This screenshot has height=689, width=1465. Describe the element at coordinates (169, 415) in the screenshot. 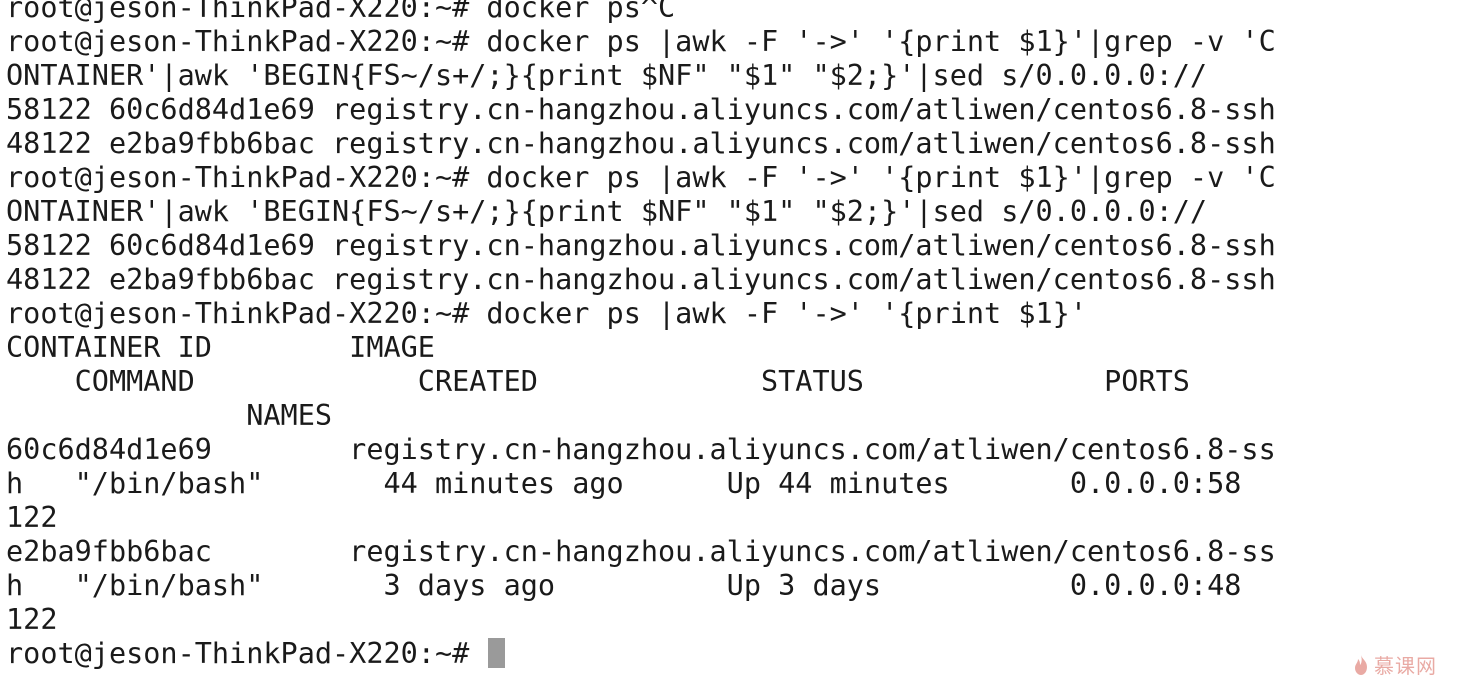

I see `terminal-line: NAMES` at that location.